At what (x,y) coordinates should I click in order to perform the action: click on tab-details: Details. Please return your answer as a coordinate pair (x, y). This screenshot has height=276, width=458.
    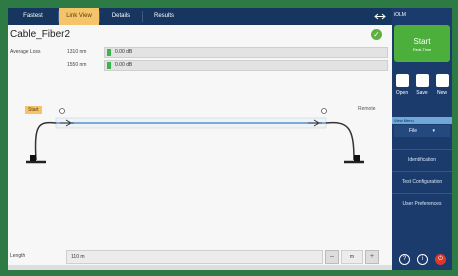
    Looking at the image, I should click on (121, 16).